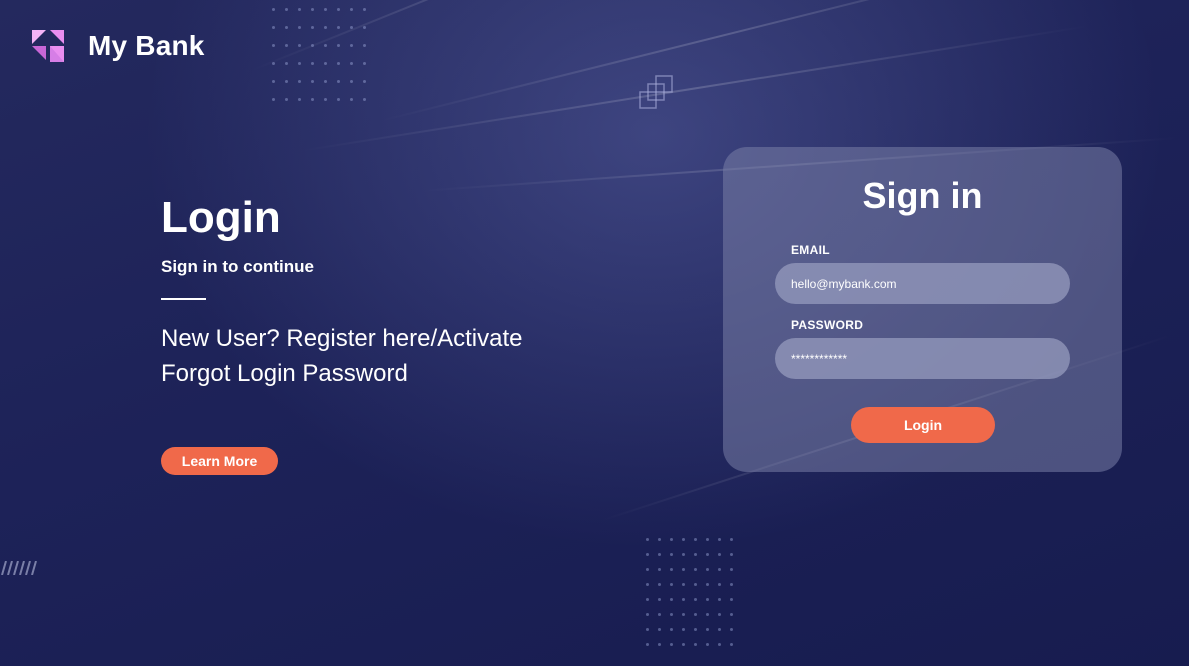 This screenshot has width=1189, height=666. I want to click on learn-more-button: Learn More, so click(219, 461).